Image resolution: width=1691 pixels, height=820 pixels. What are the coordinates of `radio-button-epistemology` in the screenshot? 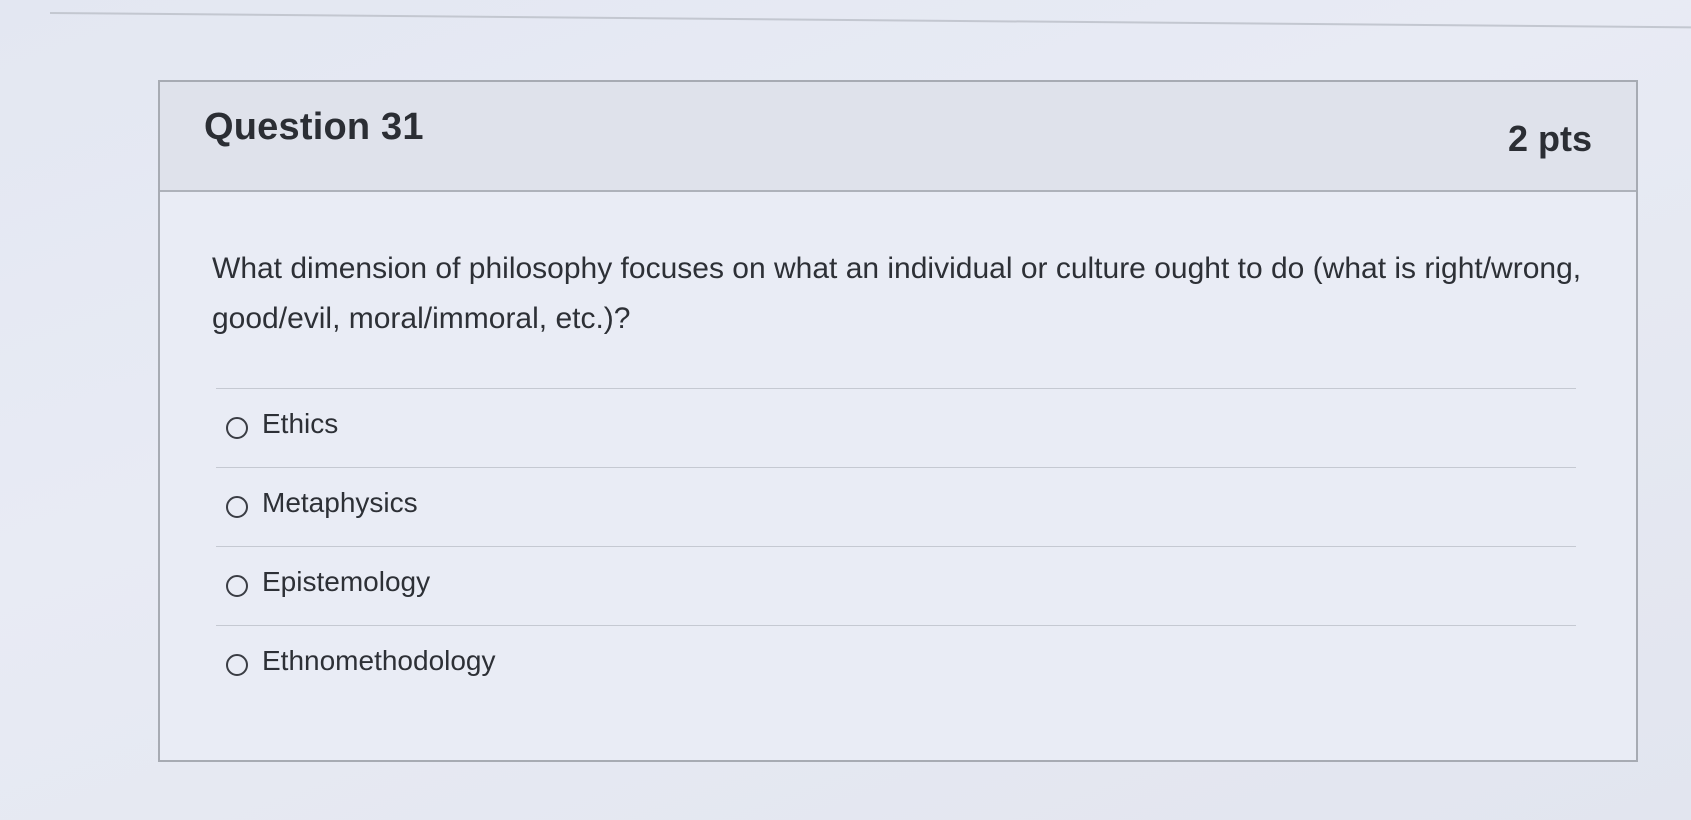 It's located at (237, 586).